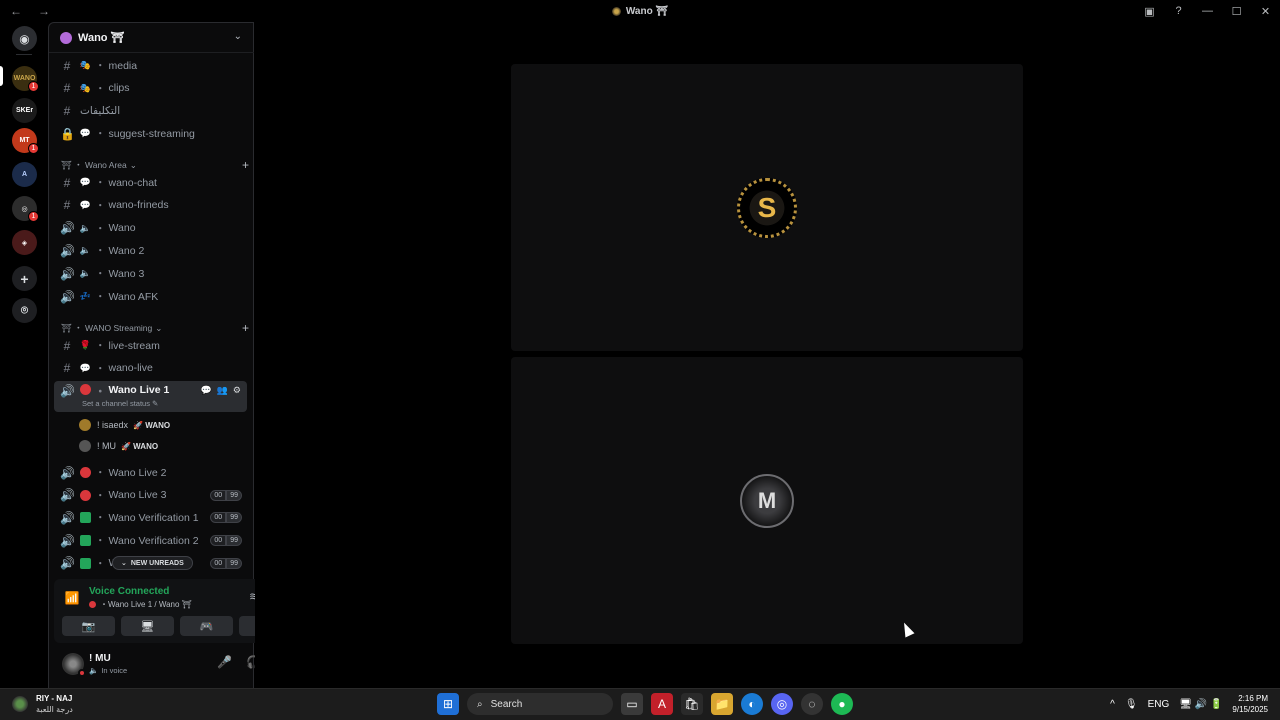  What do you see at coordinates (224, 662) in the screenshot?
I see `microphone-icon: 🎤` at bounding box center [224, 662].